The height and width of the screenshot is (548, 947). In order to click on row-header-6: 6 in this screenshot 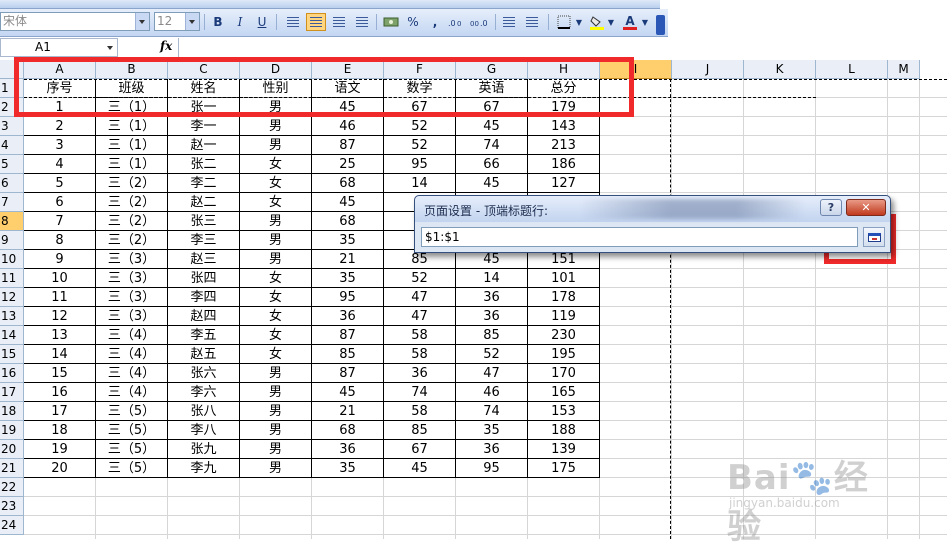, I will do `click(12, 183)`.